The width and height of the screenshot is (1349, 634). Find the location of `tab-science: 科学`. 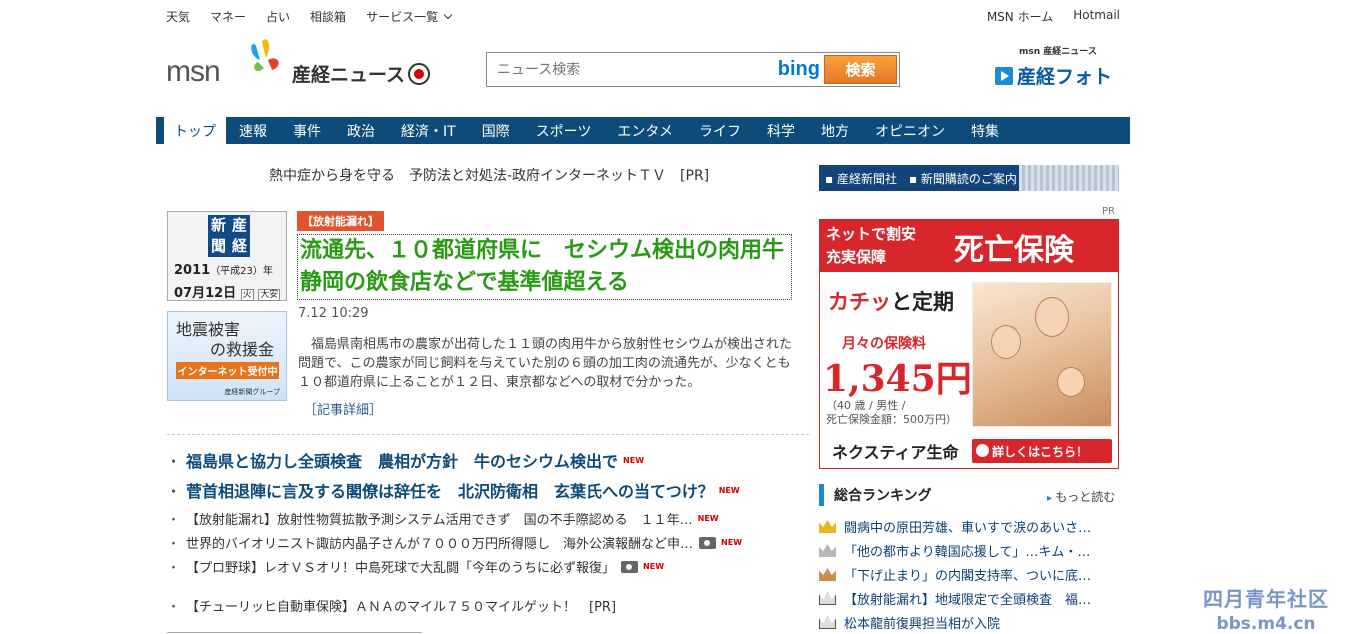

tab-science: 科学 is located at coordinates (781, 130).